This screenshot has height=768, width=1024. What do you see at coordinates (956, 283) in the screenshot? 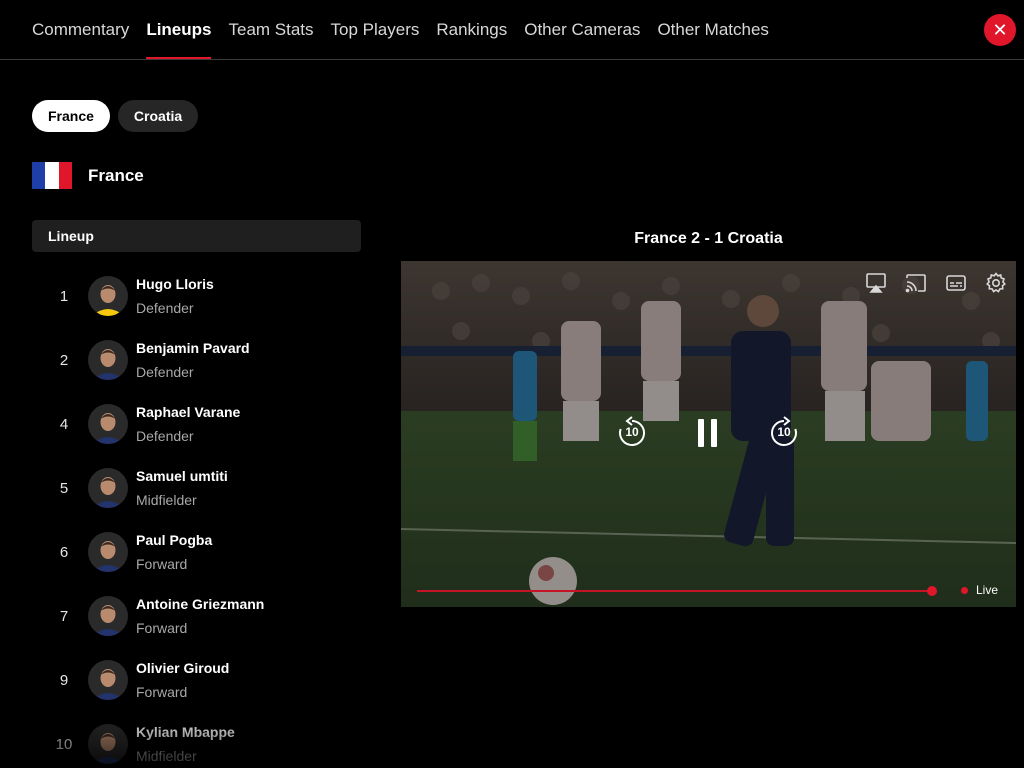
I see `subtitles-icon` at bounding box center [956, 283].